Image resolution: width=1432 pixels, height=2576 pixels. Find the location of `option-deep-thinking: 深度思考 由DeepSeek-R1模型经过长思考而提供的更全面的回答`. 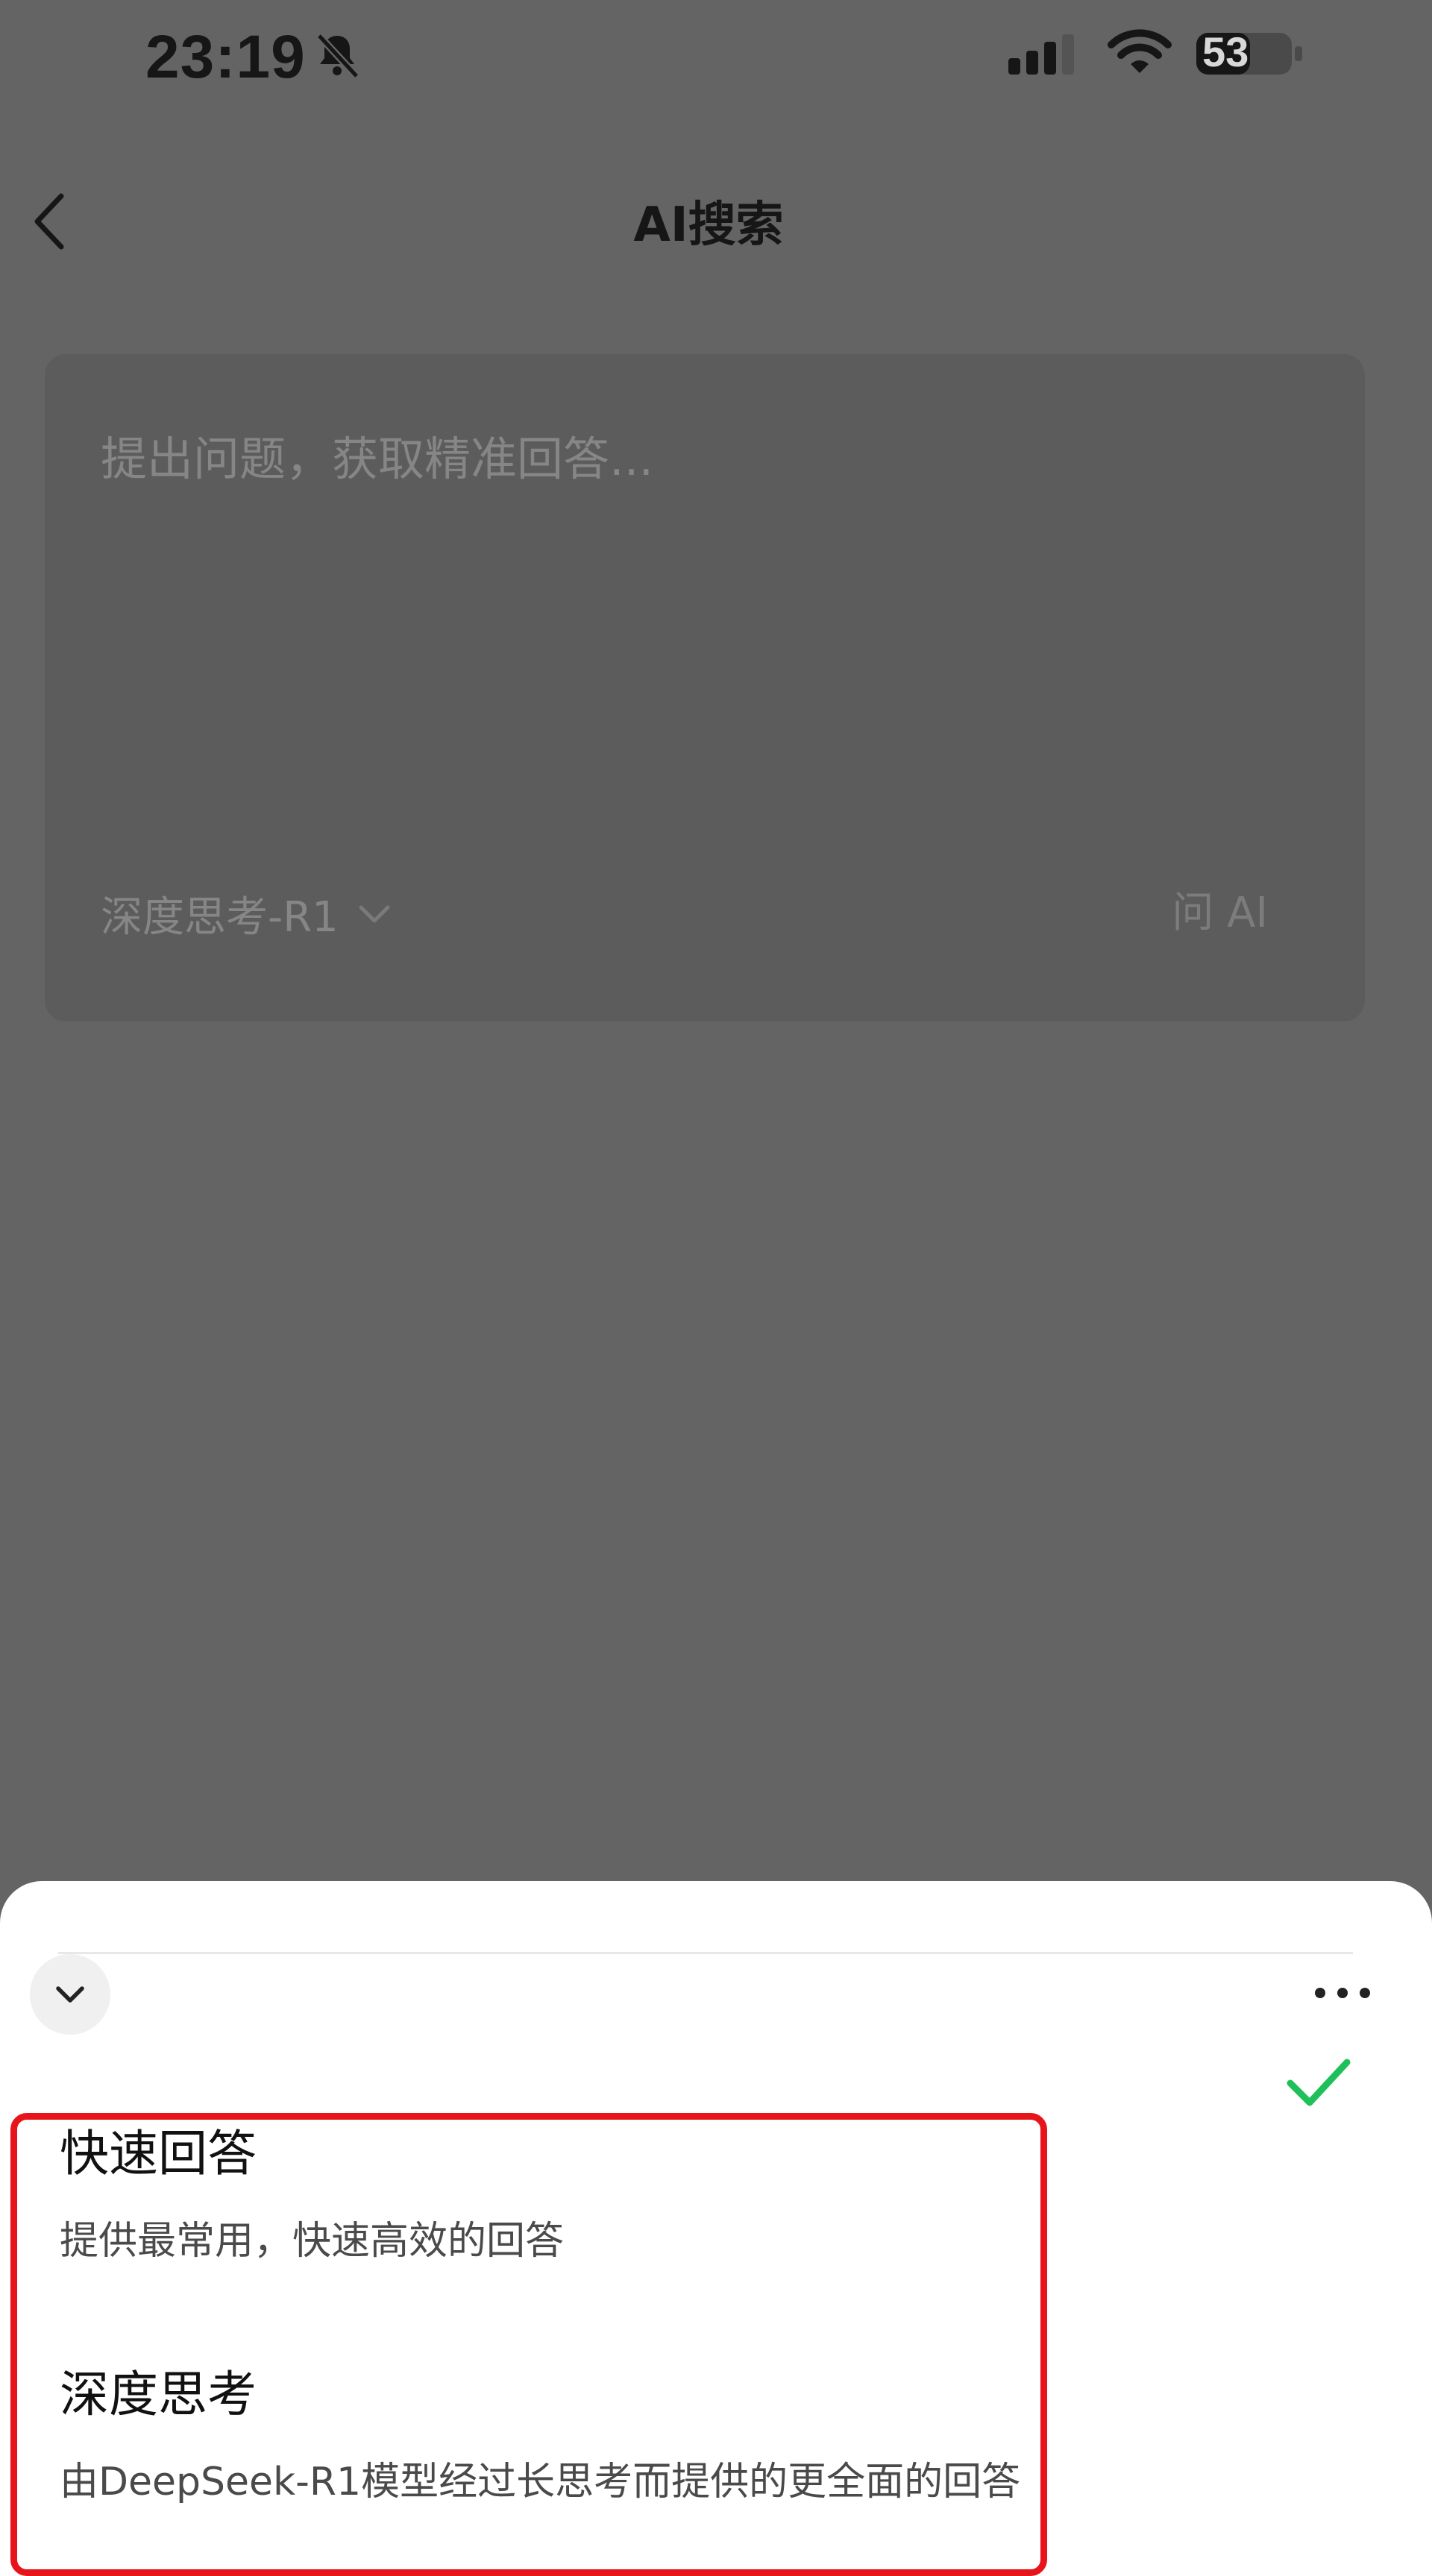

option-deep-thinking: 深度思考 由DeepSeek-R1模型经过长思考而提供的更全面的回答 is located at coordinates (716, 2465).